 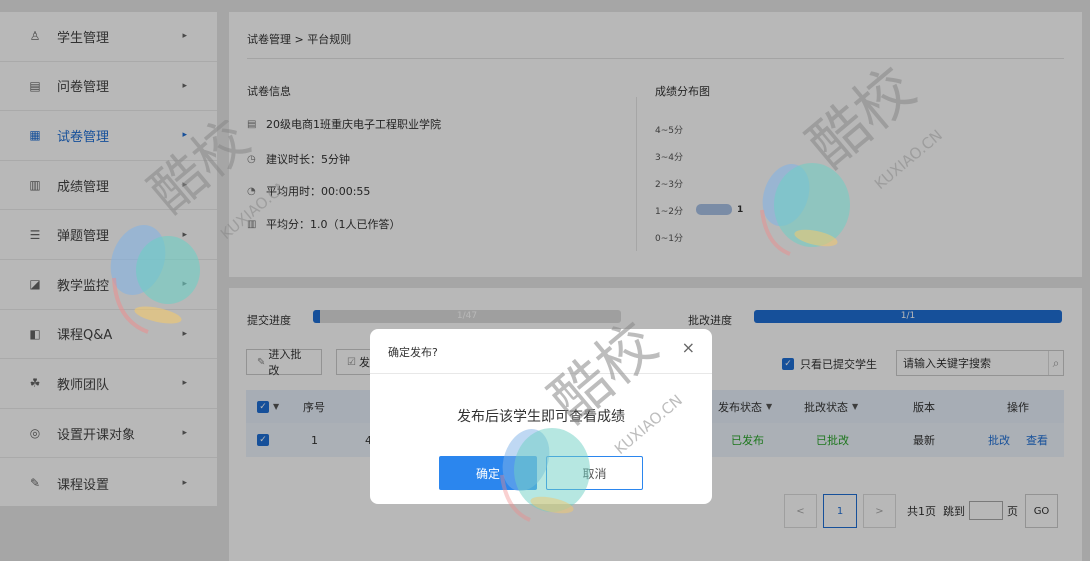 What do you see at coordinates (488, 473) in the screenshot?
I see `confirm-button: 确定` at bounding box center [488, 473].